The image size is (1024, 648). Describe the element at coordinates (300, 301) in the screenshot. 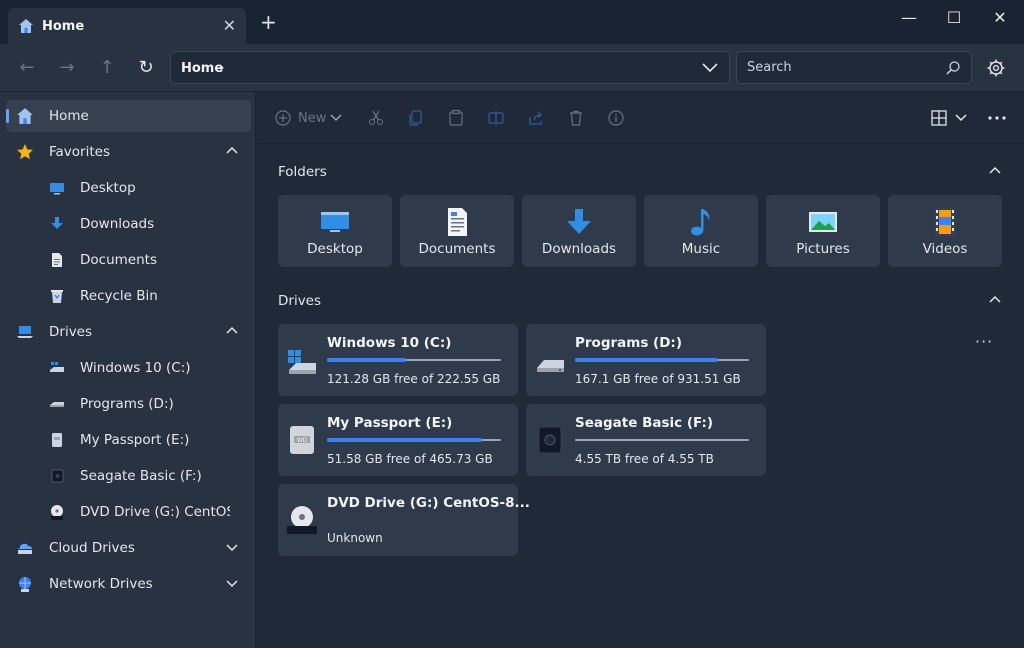

I see `drives-section-title: Drives` at that location.